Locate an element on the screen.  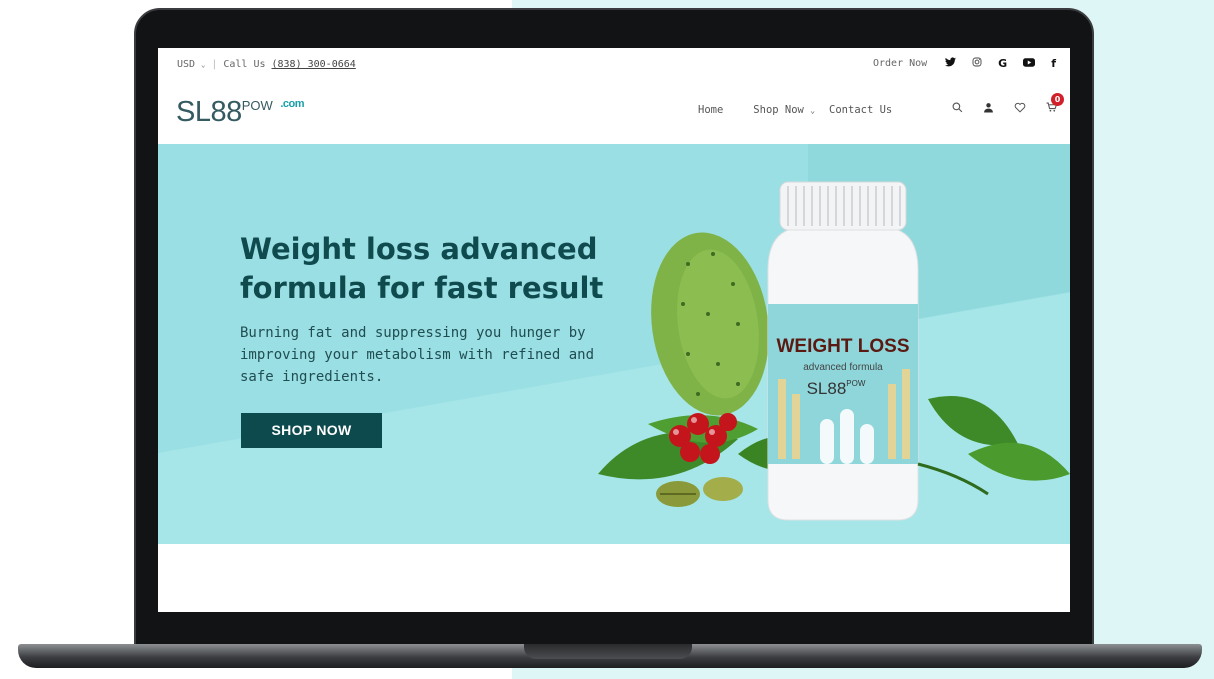
laptop-notch is located at coordinates (608, 651).